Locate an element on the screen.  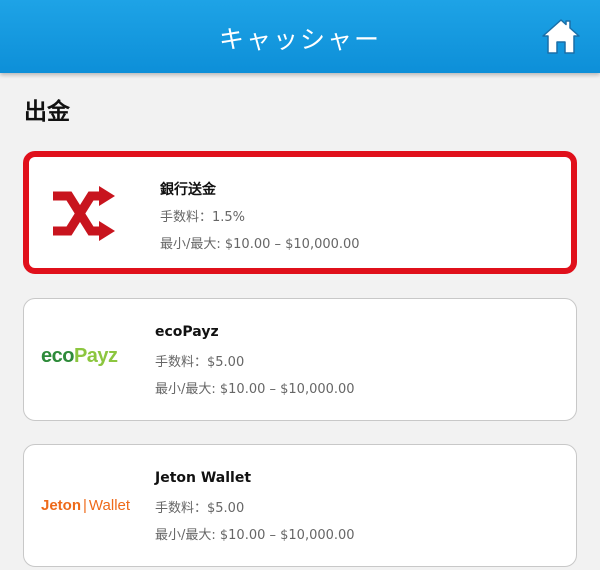
home-button is located at coordinates (561, 36).